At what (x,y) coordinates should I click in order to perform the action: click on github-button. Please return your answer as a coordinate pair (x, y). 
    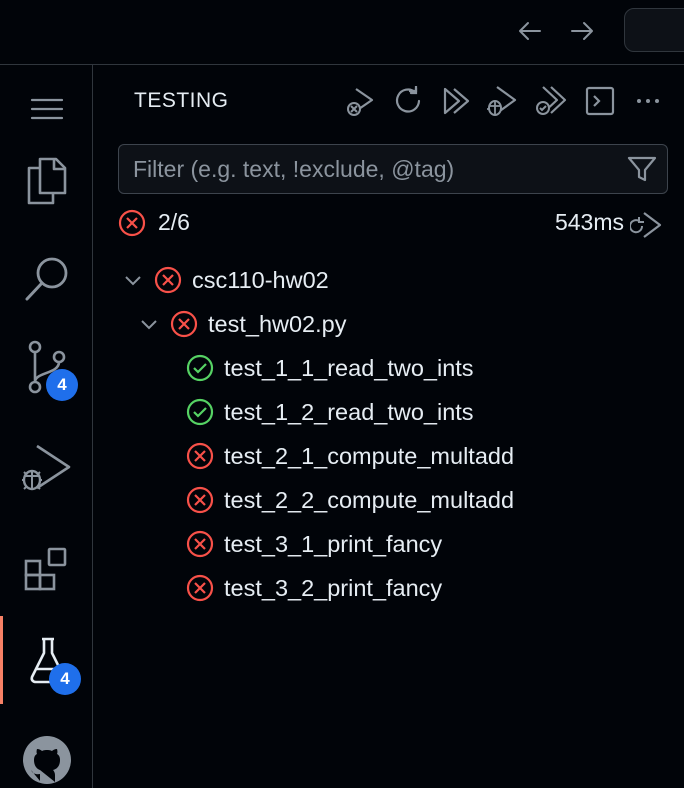
    Looking at the image, I should click on (46, 751).